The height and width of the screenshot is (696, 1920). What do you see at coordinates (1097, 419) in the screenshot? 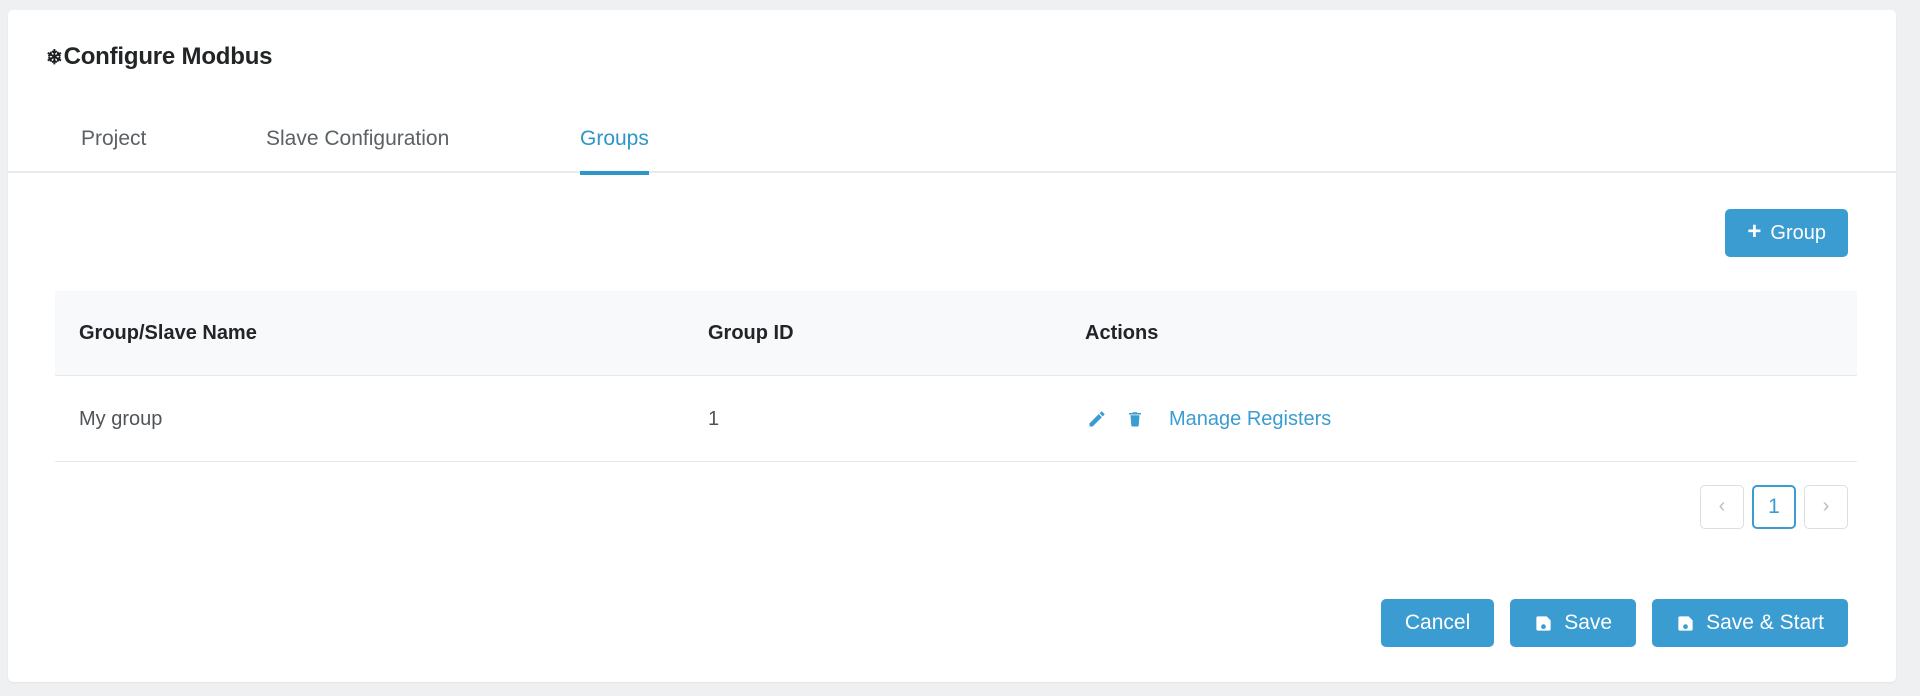
I see `pencil-icon` at bounding box center [1097, 419].